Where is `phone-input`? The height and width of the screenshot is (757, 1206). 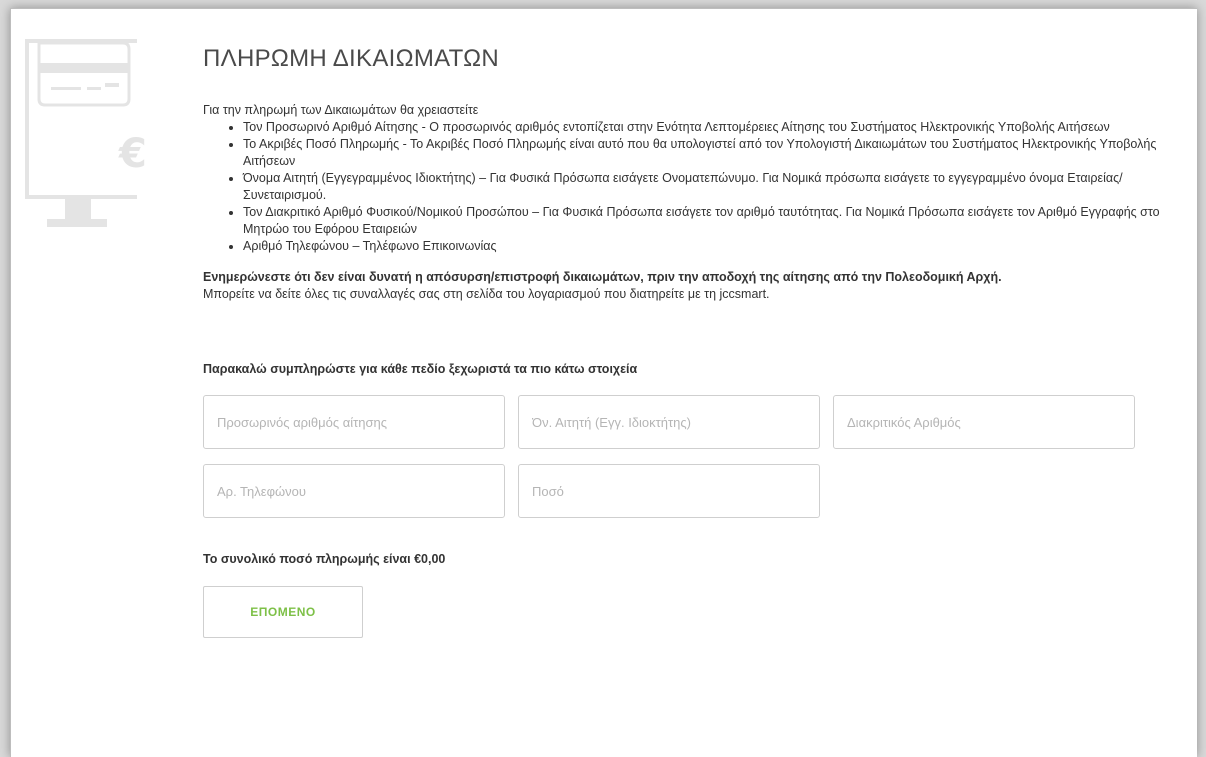
phone-input is located at coordinates (354, 491).